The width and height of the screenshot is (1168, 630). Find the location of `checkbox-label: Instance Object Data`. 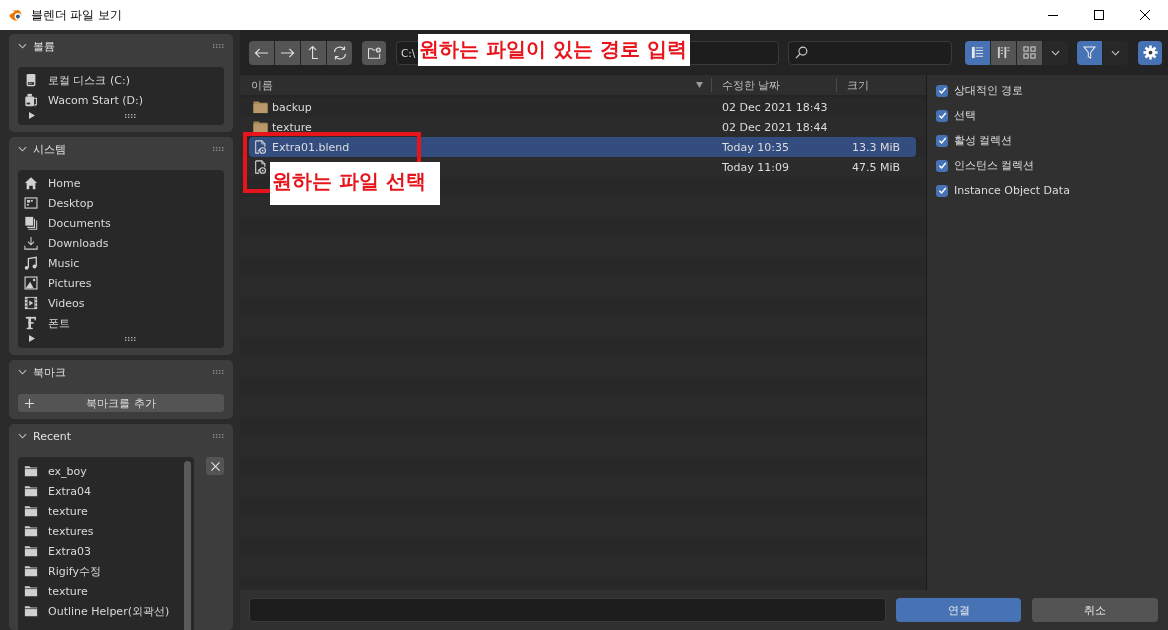

checkbox-label: Instance Object Data is located at coordinates (1012, 190).